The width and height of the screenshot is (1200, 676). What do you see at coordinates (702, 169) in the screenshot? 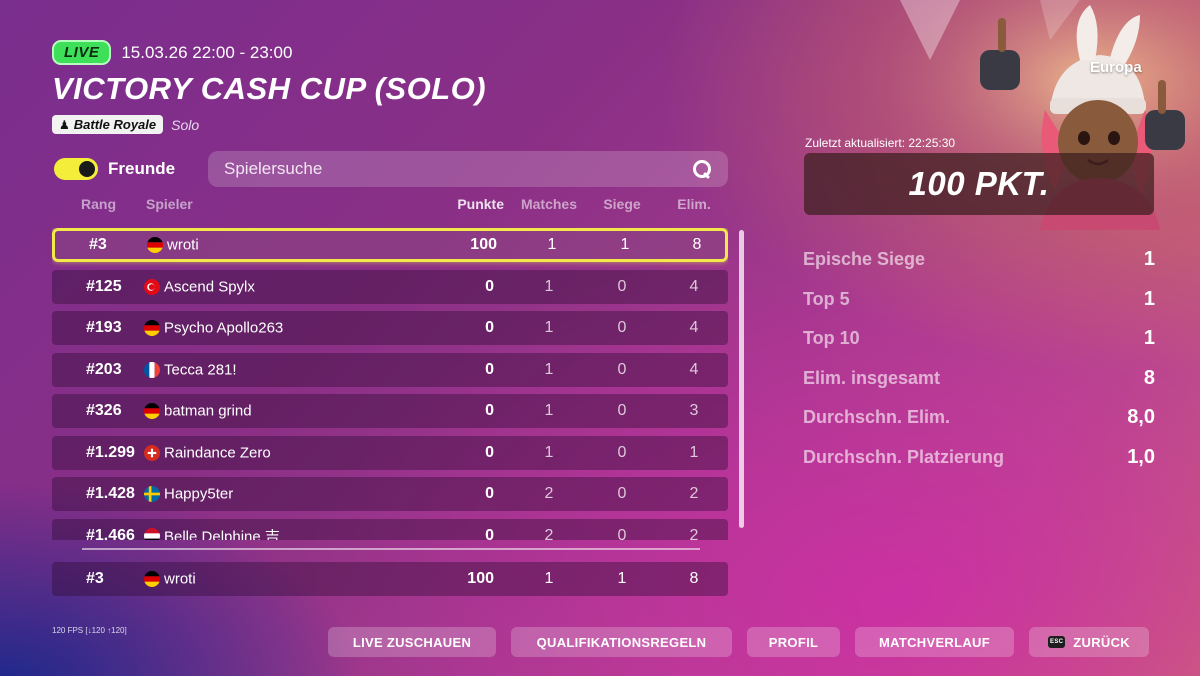
I see `search-icon` at bounding box center [702, 169].